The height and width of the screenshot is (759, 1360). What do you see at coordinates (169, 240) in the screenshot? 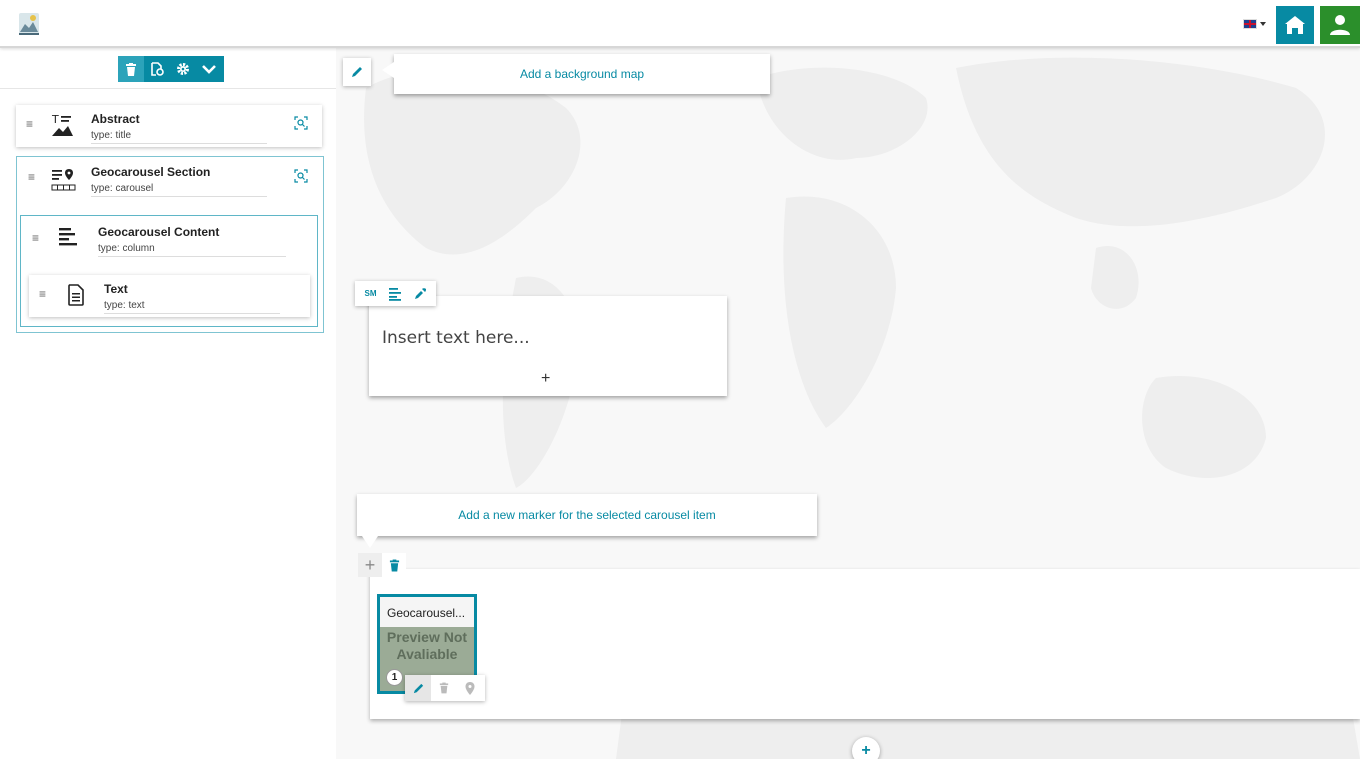
I see `tree-node-geocarousel-content: ≡ Geocarousel Content type: column` at bounding box center [169, 240].